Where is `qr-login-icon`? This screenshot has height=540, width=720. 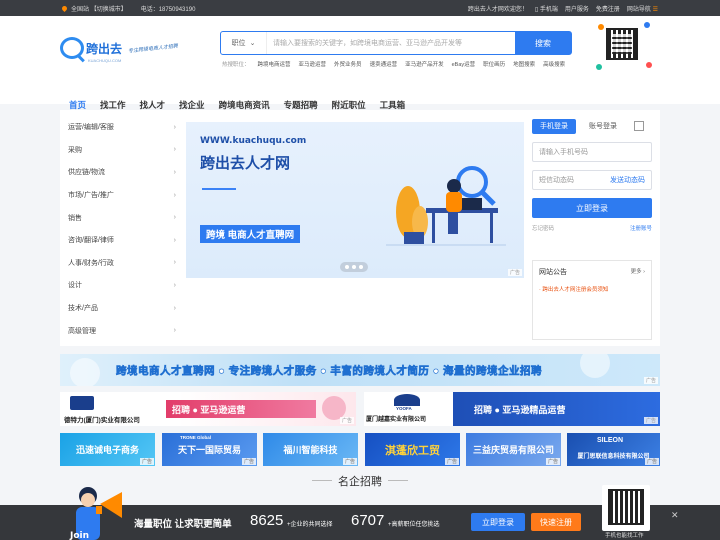
qr-login-icon is located at coordinates (639, 126).